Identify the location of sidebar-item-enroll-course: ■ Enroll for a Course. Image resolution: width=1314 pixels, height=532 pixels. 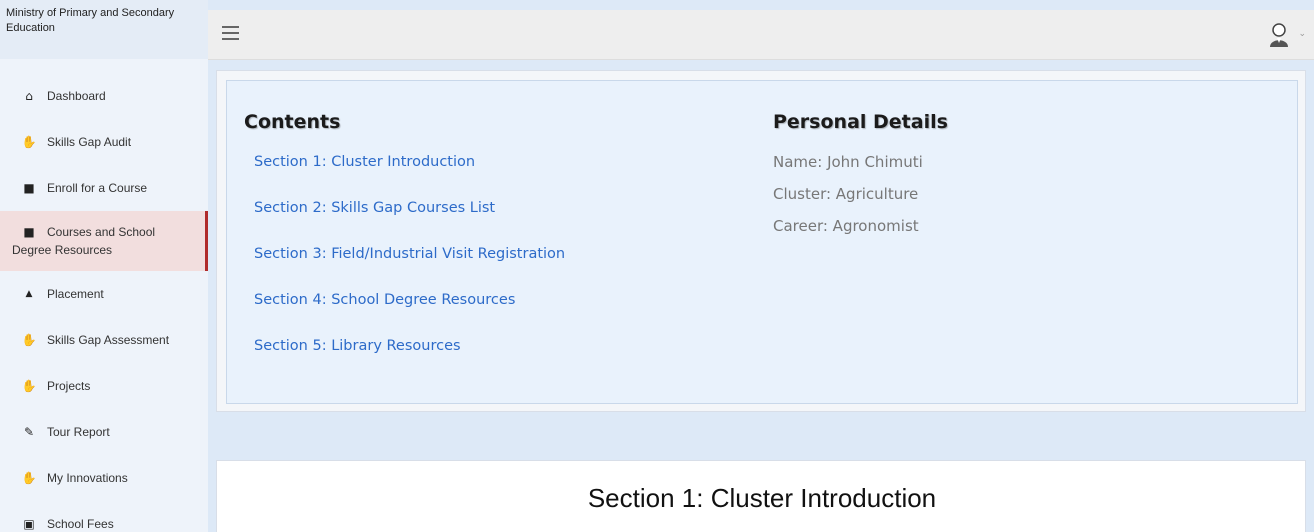
(104, 188).